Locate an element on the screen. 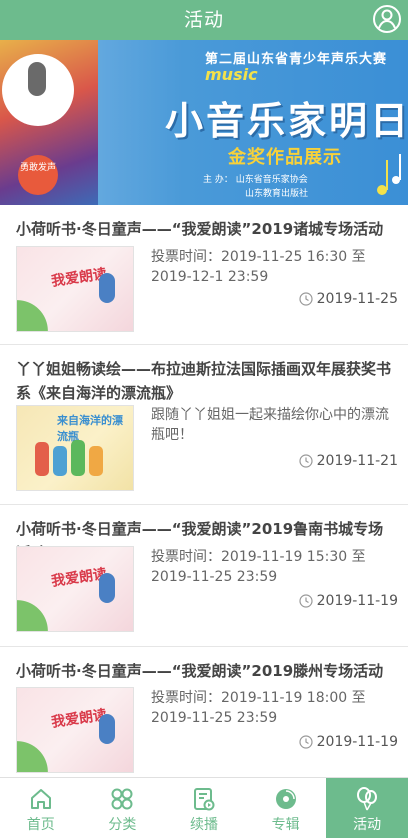 Image resolution: width=408 pixels, height=838 pixels. home-icon is located at coordinates (40, 799).